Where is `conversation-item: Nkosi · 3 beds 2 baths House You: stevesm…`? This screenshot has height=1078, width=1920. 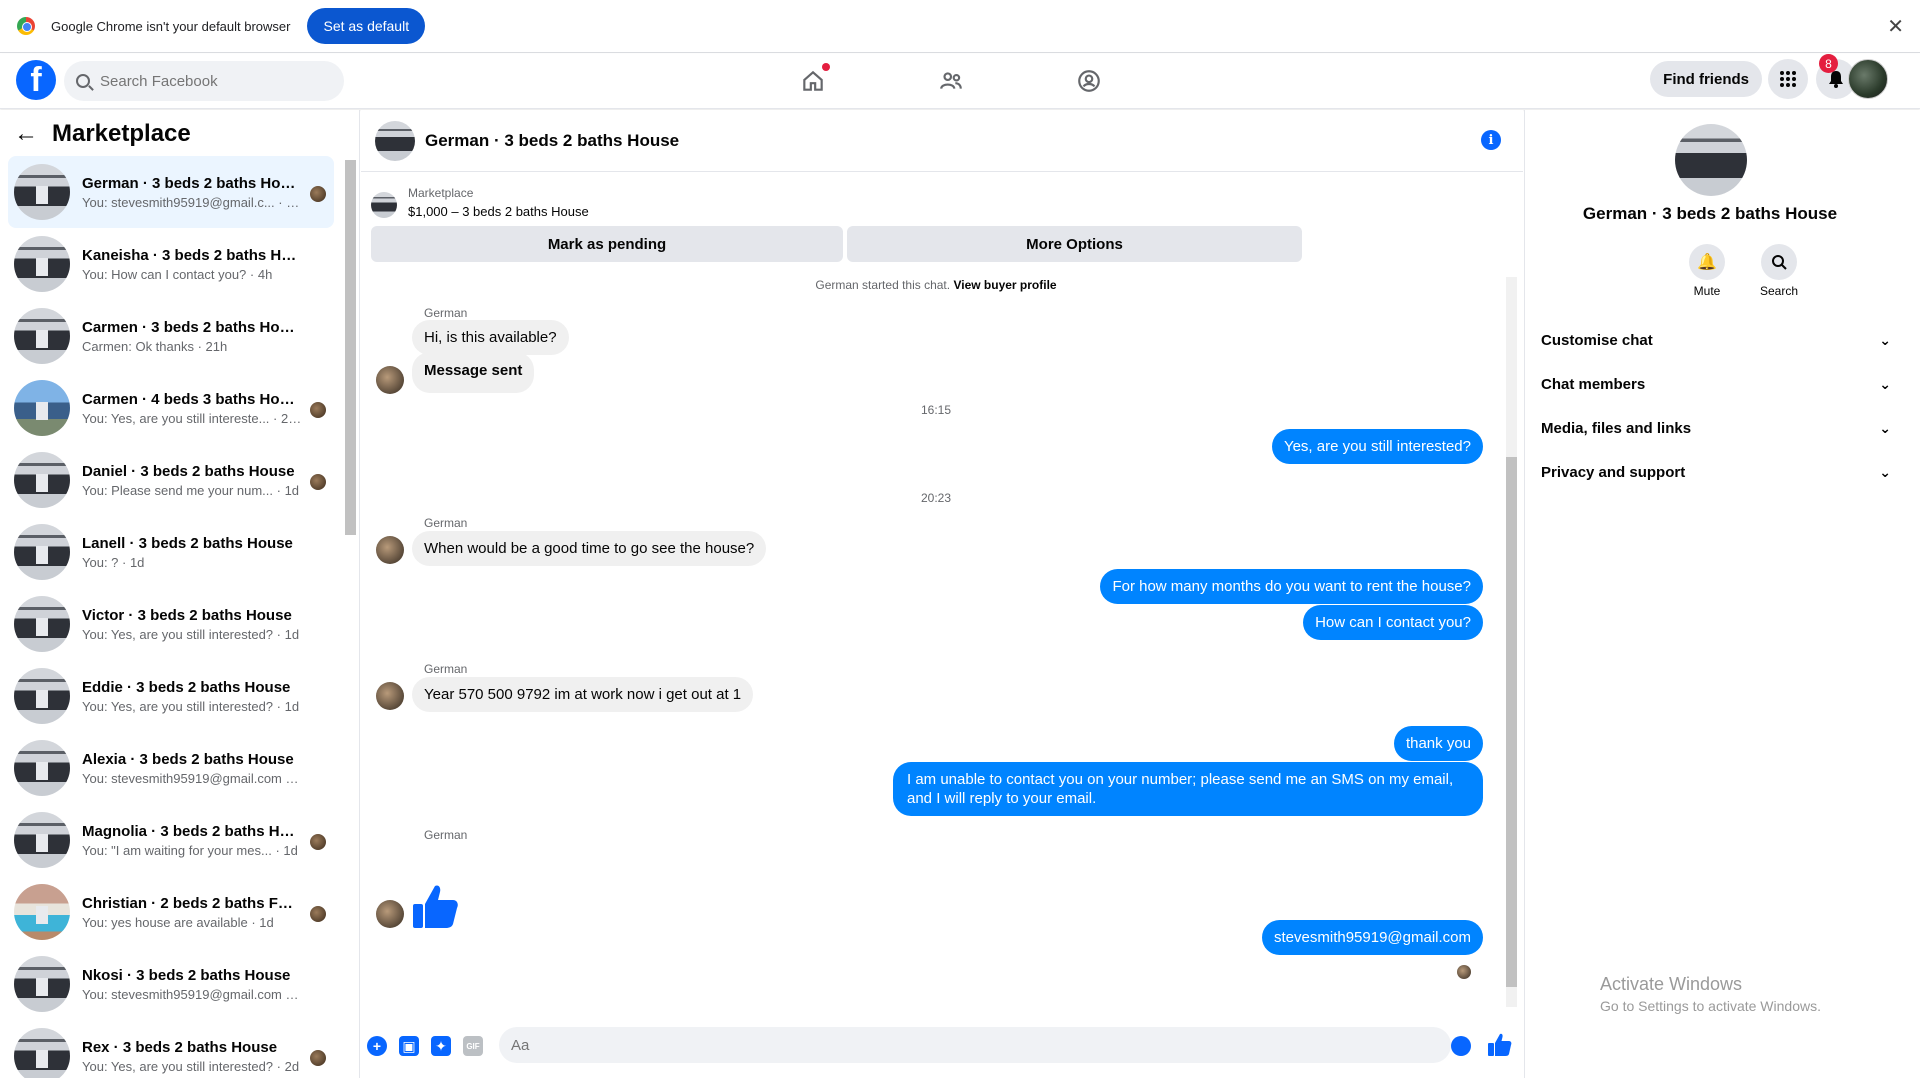 conversation-item: Nkosi · 3 beds 2 baths House You: stevesm… is located at coordinates (171, 984).